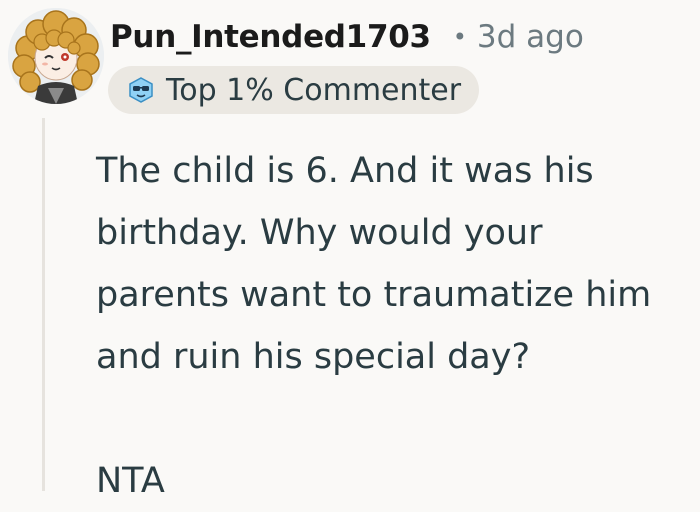  What do you see at coordinates (130, 481) in the screenshot?
I see `comment-verdict: NTA` at bounding box center [130, 481].